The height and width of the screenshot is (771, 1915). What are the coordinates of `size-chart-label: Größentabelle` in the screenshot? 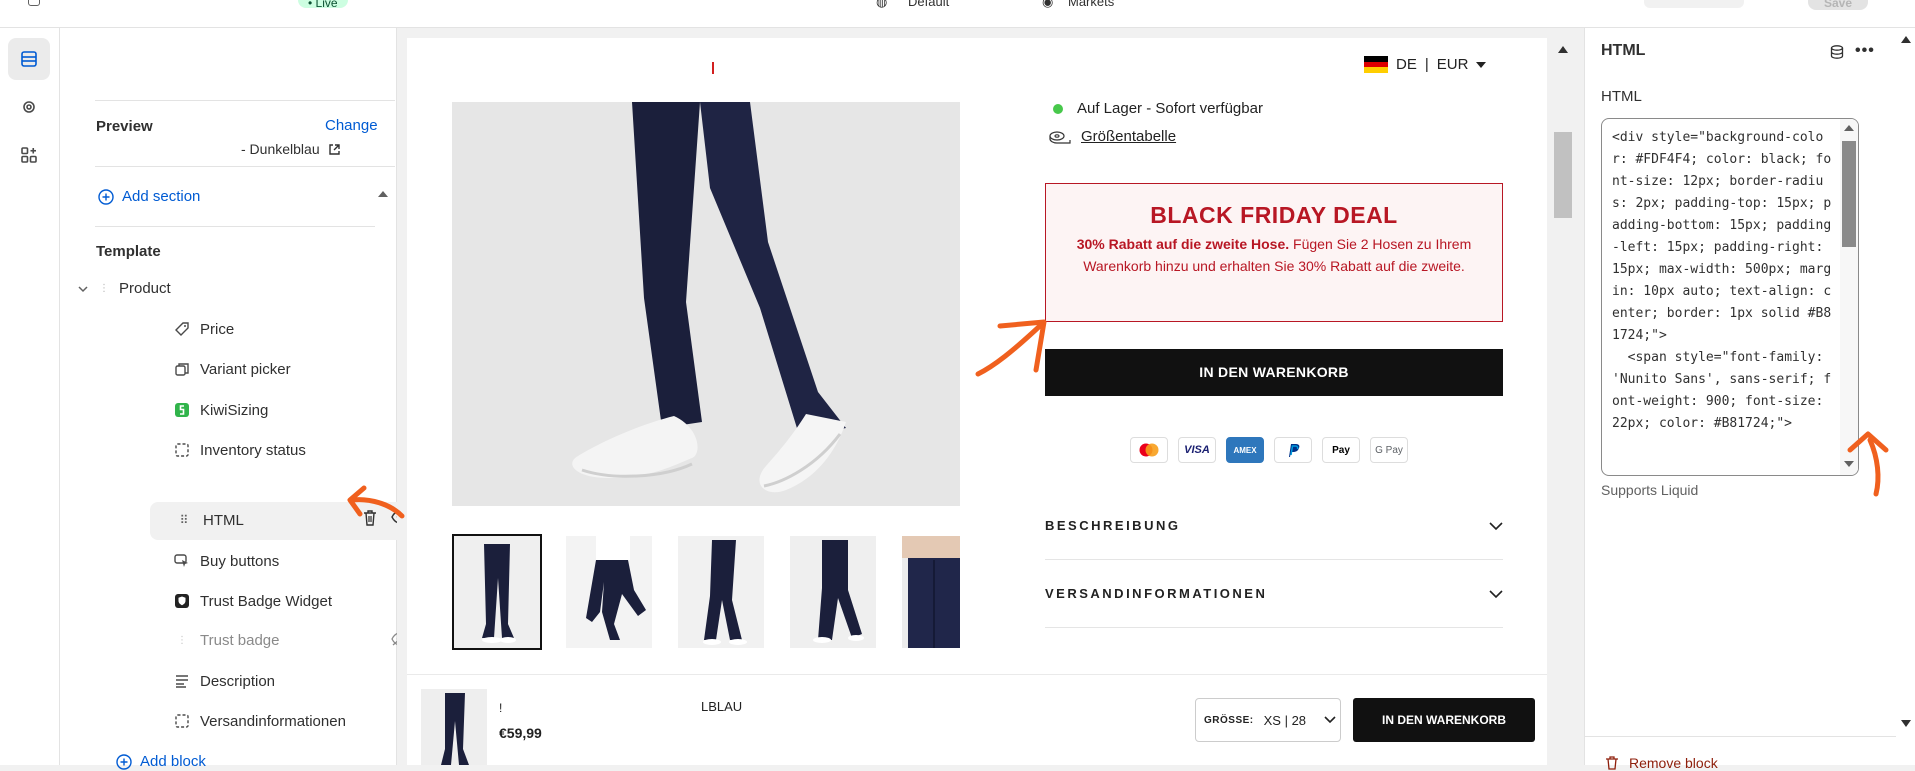 It's located at (1129, 136).